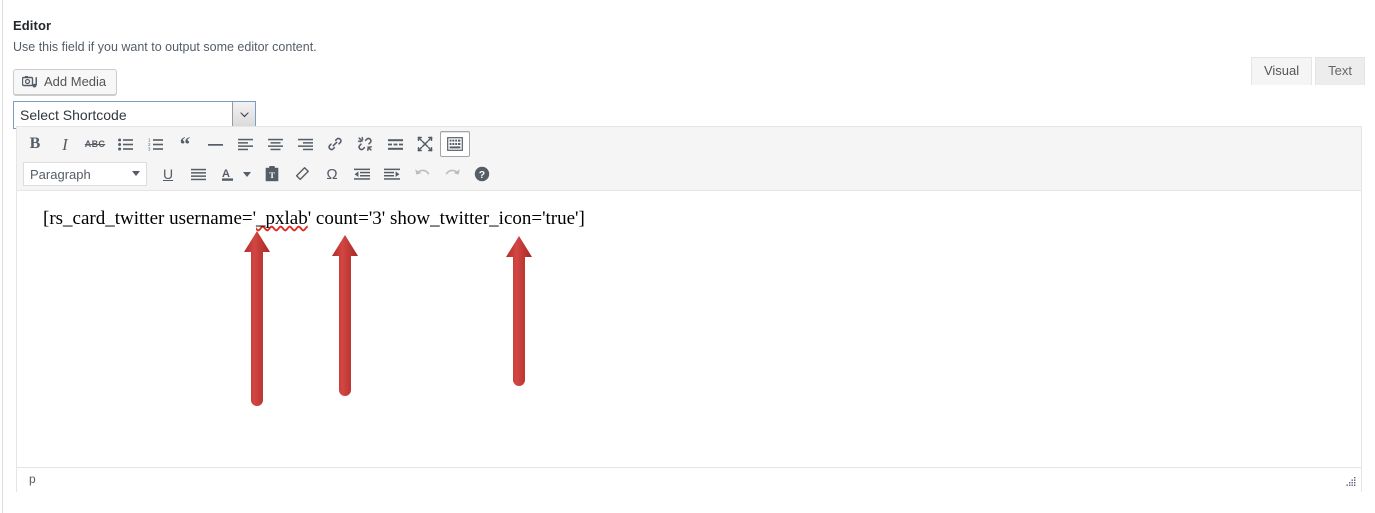 This screenshot has height=513, width=1375. Describe the element at coordinates (1351, 482) in the screenshot. I see `resize-grip-icon` at that location.